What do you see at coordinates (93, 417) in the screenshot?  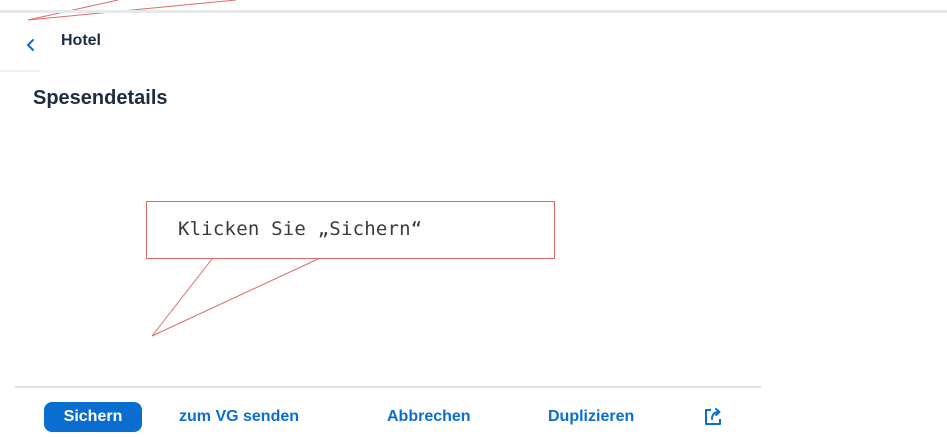 I see `save-button: Sichern` at bounding box center [93, 417].